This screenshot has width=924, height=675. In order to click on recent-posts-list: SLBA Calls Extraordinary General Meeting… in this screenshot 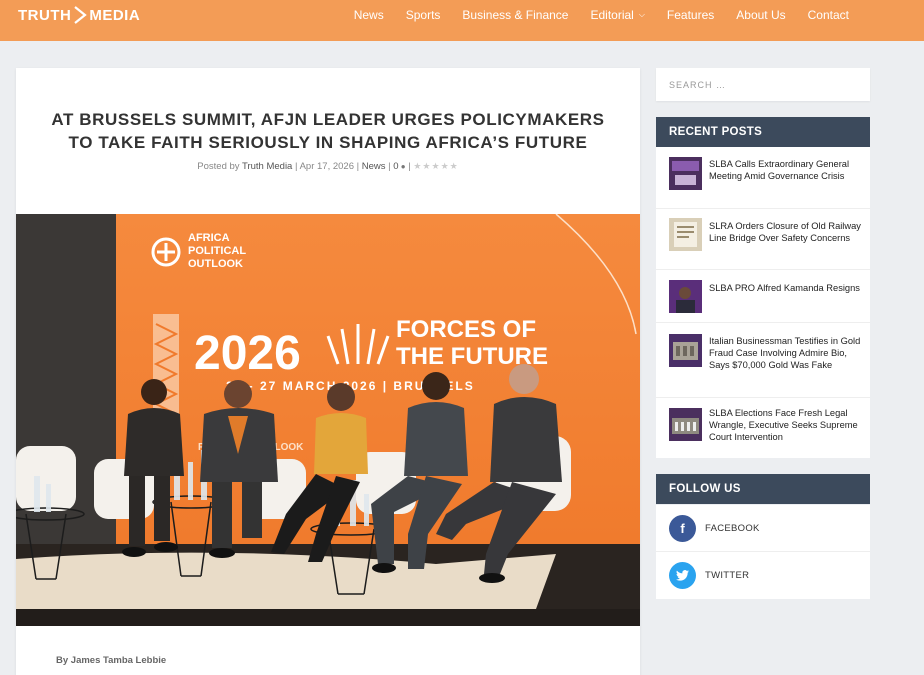, I will do `click(763, 302)`.